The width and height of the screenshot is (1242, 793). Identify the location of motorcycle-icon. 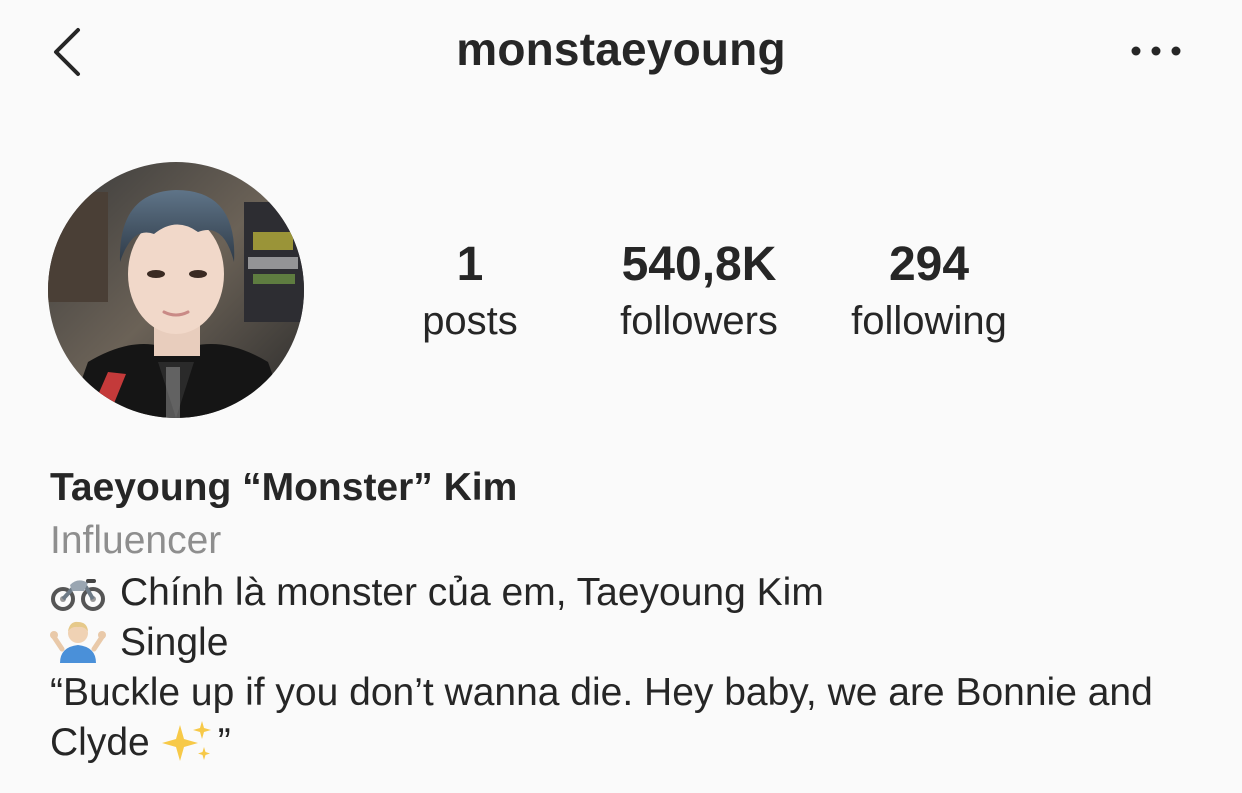
(78, 595).